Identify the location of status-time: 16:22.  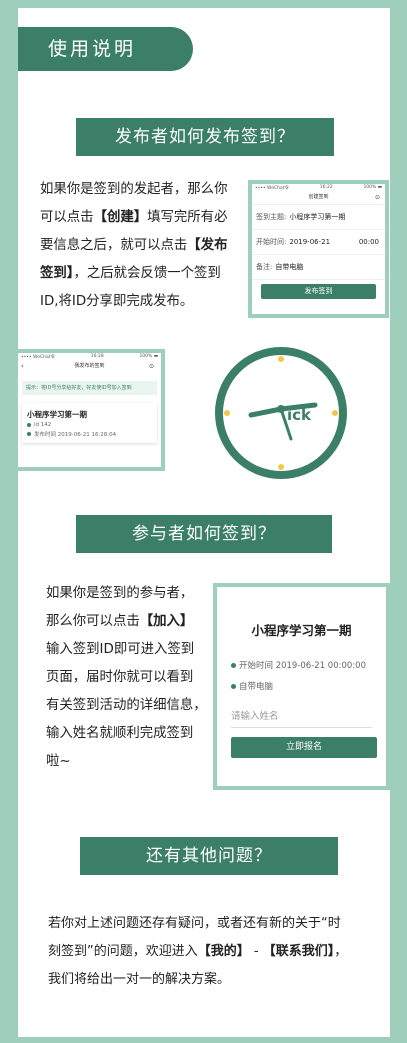
(326, 187).